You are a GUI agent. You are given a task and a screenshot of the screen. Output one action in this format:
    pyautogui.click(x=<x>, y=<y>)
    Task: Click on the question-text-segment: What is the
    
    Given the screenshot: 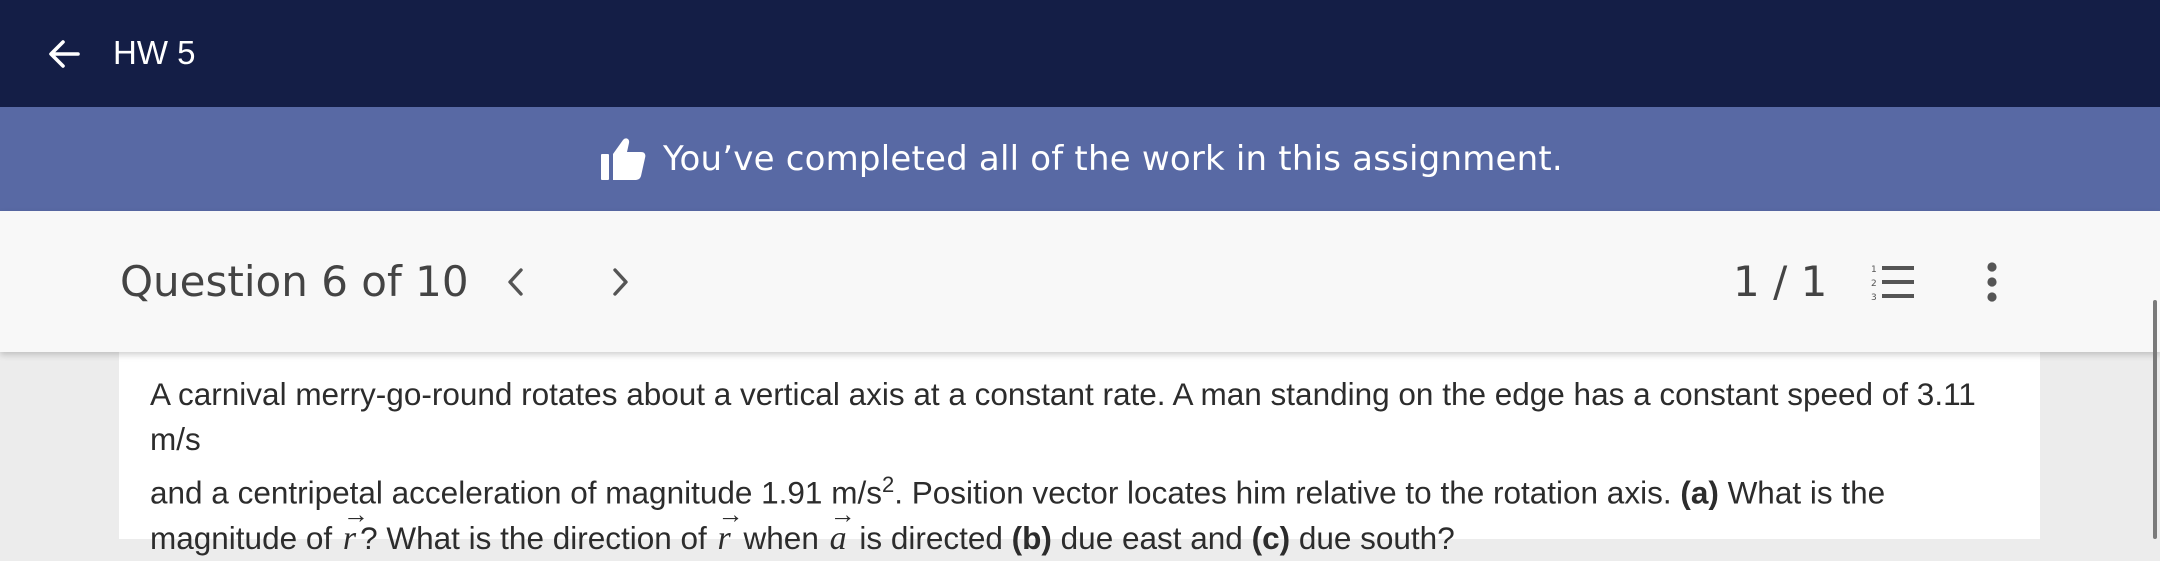 What is the action you would take?
    pyautogui.click(x=1802, y=492)
    